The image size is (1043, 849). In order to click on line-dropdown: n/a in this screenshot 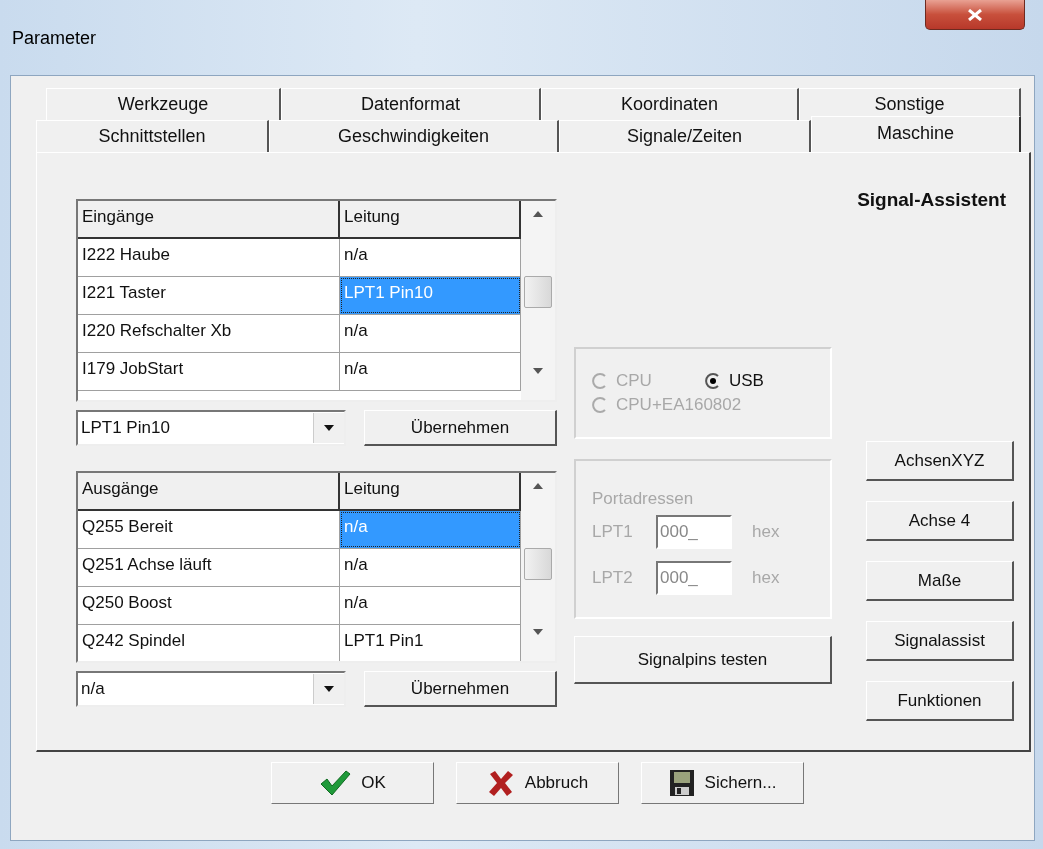, I will do `click(211, 689)`.